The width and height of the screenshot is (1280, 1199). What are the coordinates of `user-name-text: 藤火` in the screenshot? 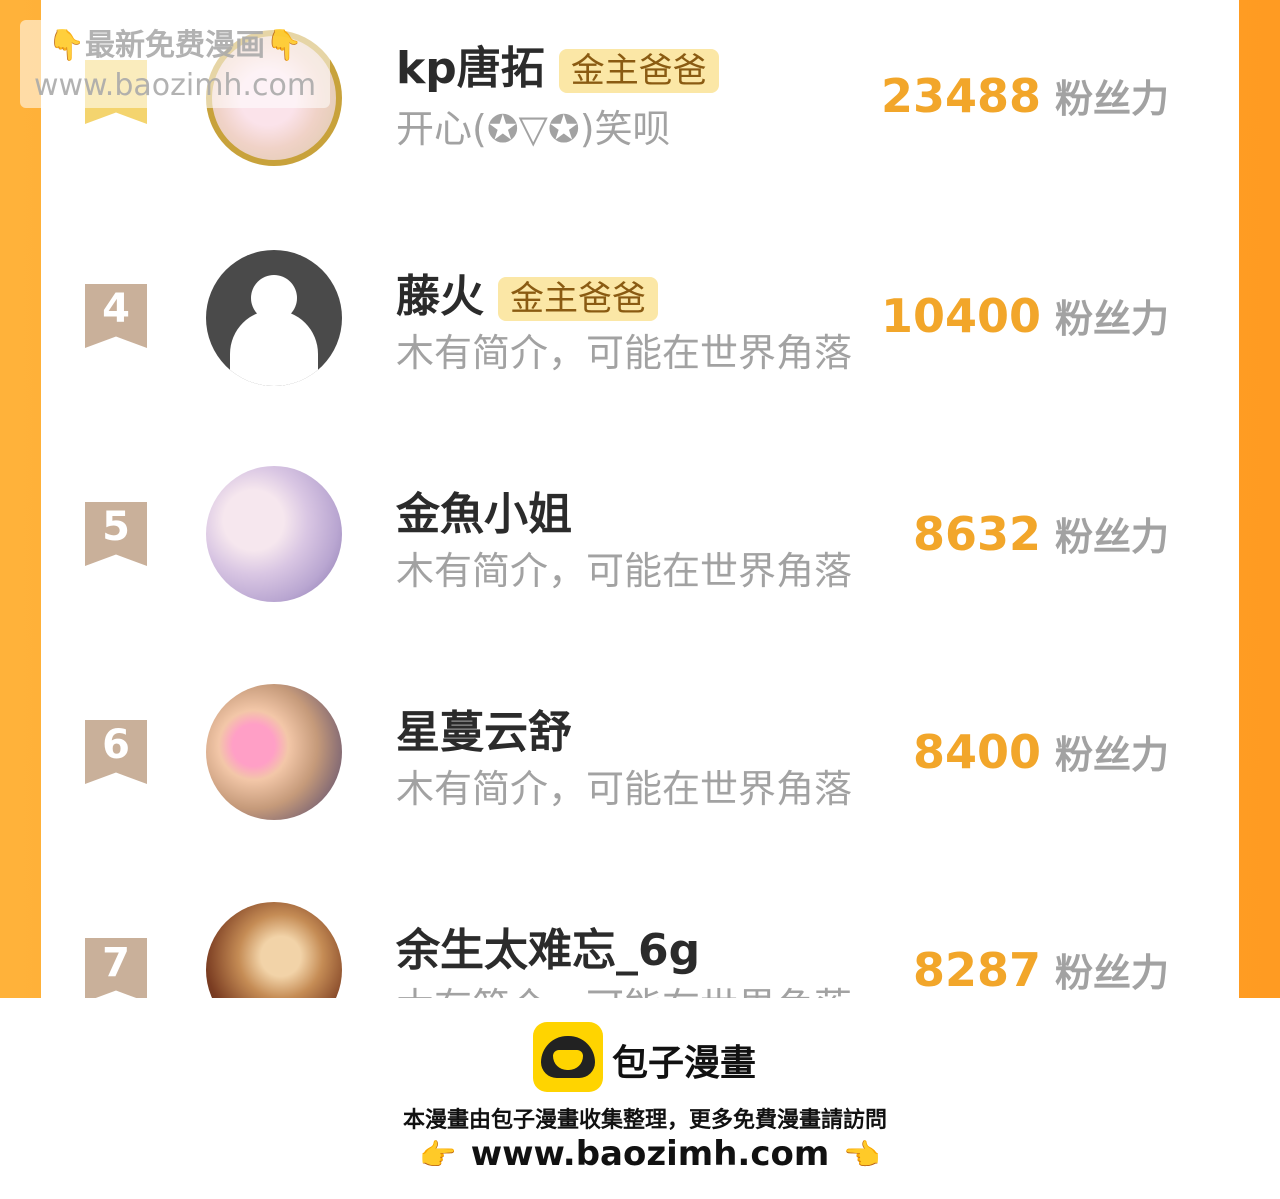 It's located at (440, 296).